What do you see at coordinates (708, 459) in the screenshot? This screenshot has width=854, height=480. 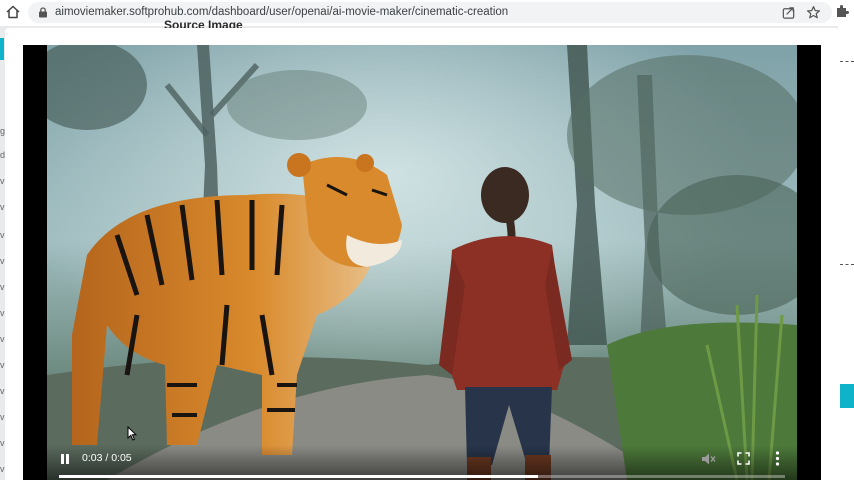 I see `volume-muted-icon` at bounding box center [708, 459].